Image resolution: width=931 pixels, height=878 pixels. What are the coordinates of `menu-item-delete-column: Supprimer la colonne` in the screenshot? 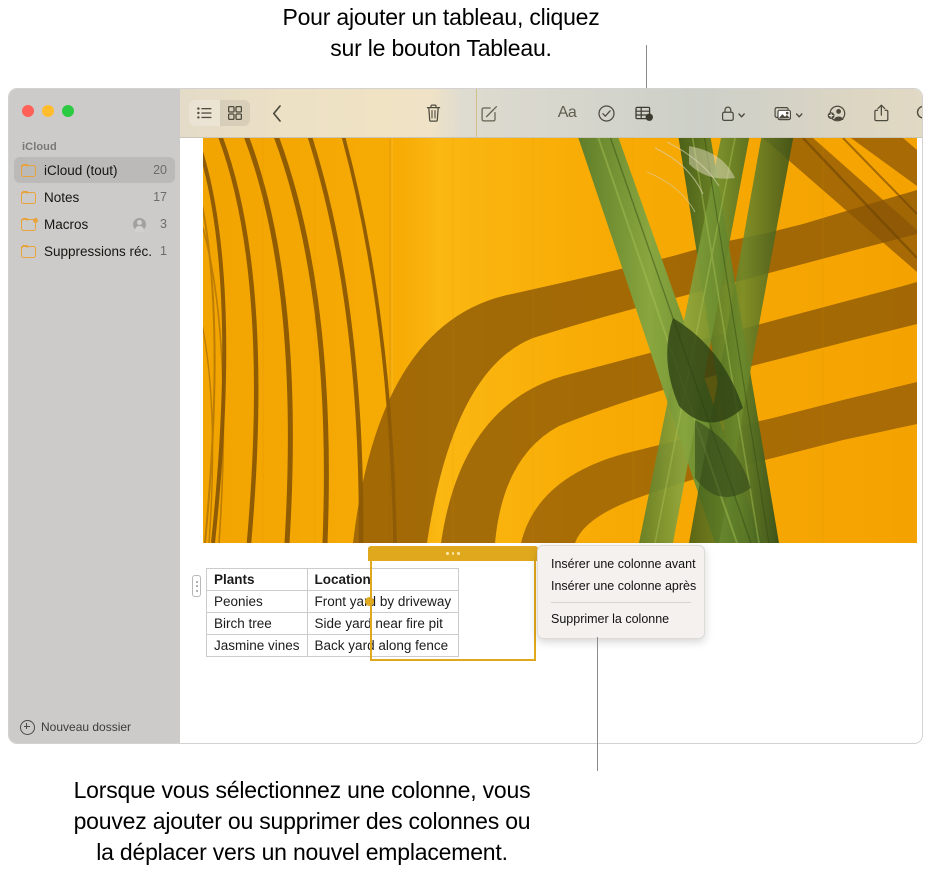 It's located at (621, 619).